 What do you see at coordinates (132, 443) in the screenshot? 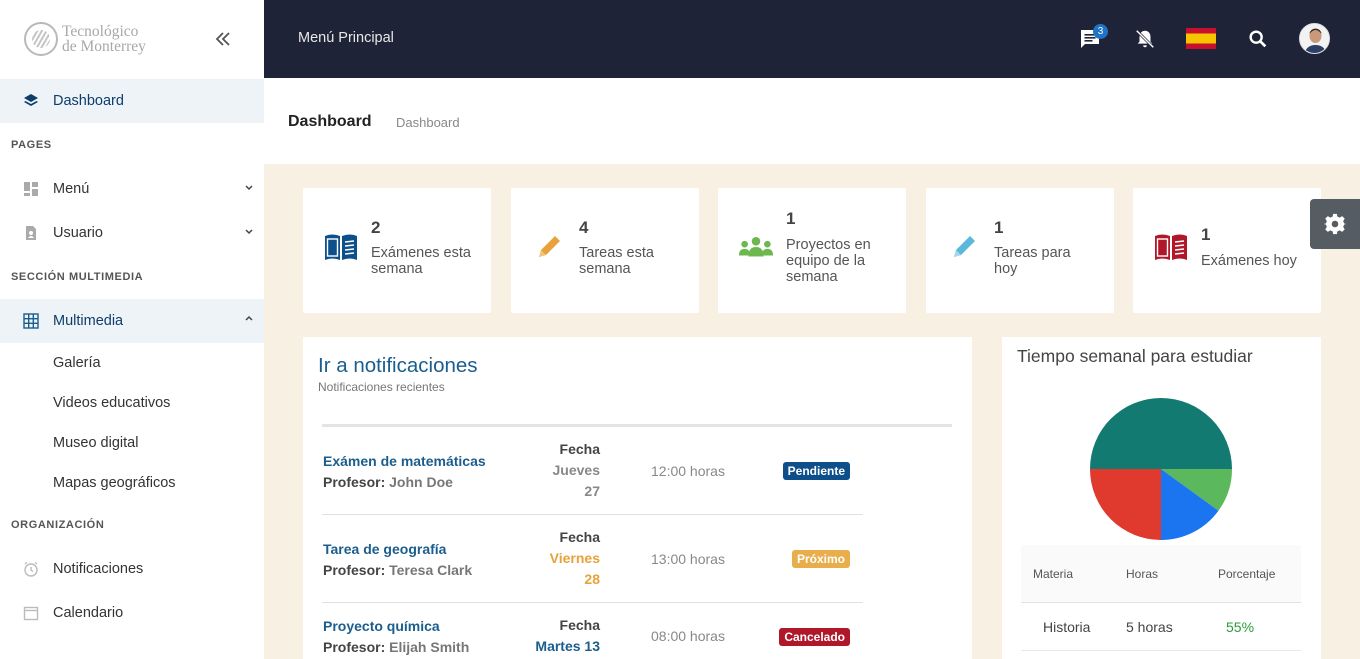
I see `sidebar-subitem-museo: Museo digital` at bounding box center [132, 443].